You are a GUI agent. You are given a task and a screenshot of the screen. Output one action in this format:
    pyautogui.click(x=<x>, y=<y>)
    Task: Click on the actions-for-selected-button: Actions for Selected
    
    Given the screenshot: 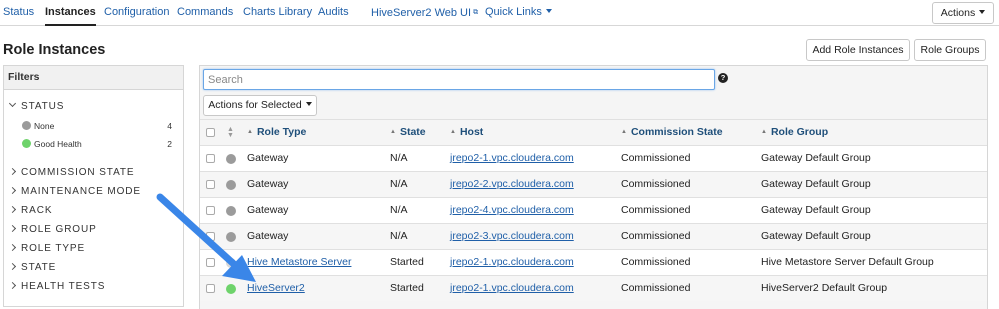 What is the action you would take?
    pyautogui.click(x=260, y=105)
    